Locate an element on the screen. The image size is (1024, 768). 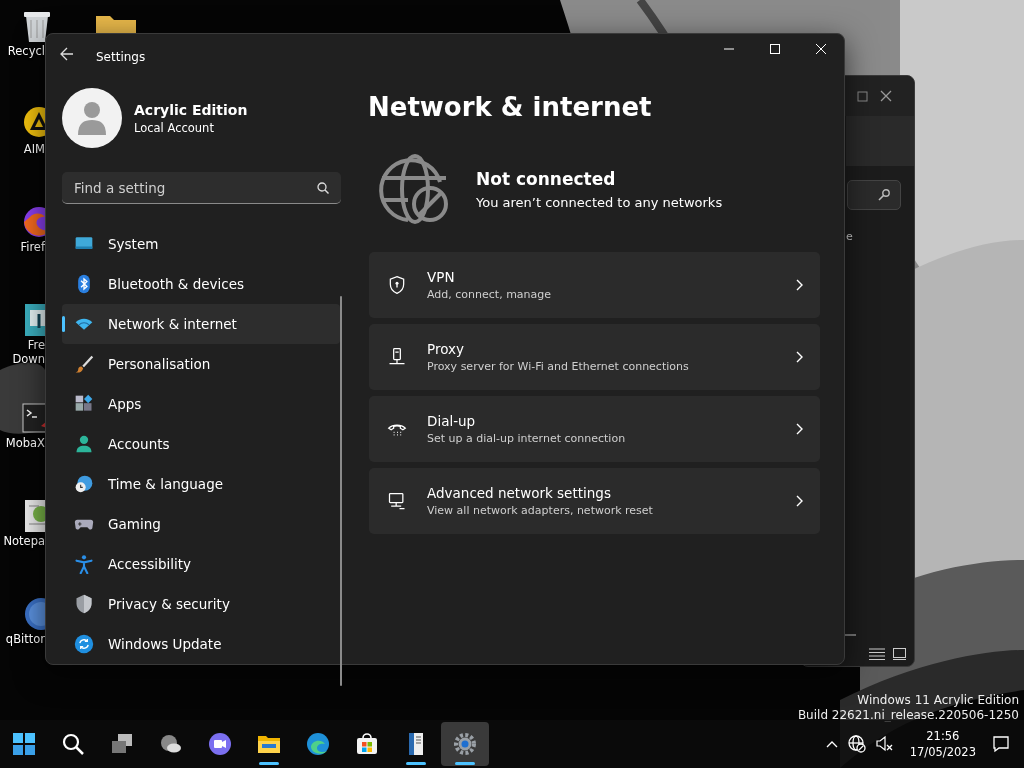
nav-item: System is located at coordinates (201, 244).